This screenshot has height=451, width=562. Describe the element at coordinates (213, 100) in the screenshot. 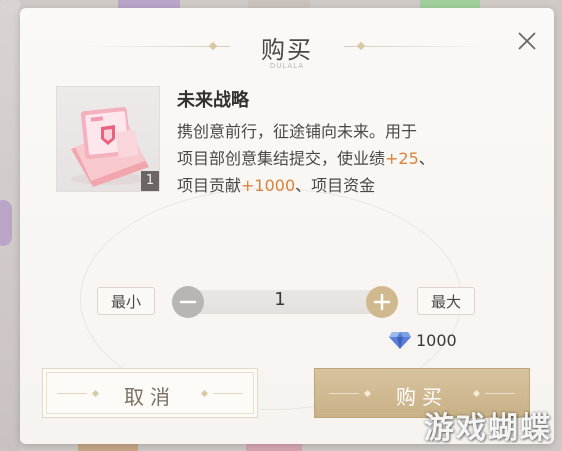

I see `item-name: 未来战略` at that location.